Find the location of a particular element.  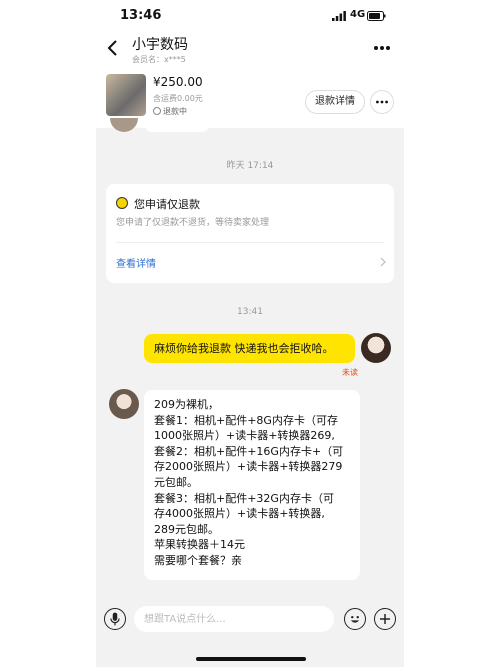

refund-card-title: 您申请仅退款 is located at coordinates (167, 204).